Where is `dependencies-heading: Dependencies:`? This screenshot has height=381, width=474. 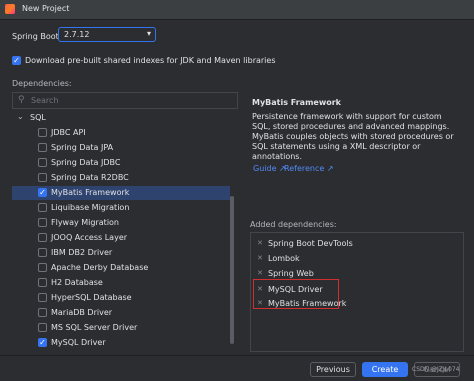
dependencies-heading: Dependencies: is located at coordinates (42, 83).